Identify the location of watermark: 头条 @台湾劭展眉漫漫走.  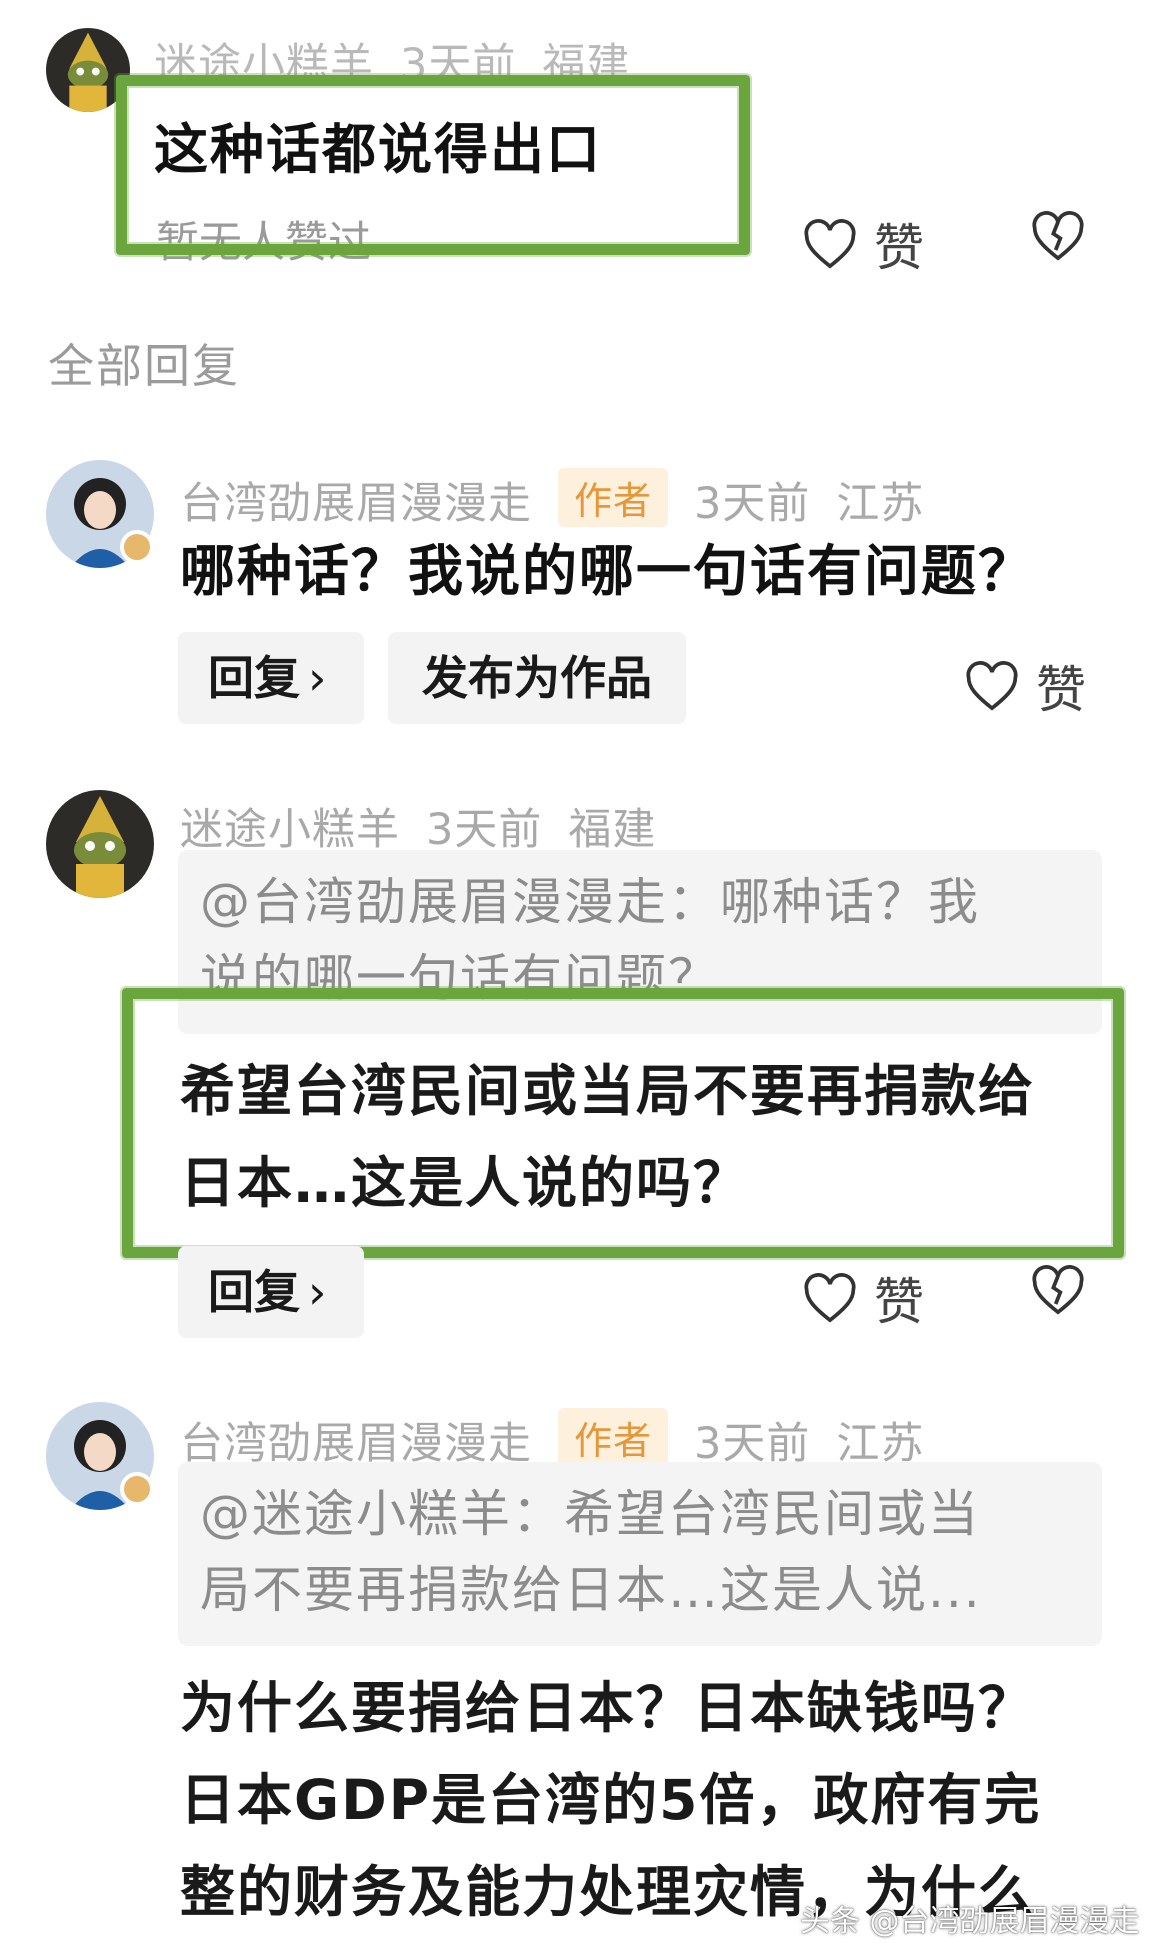
(970, 1921).